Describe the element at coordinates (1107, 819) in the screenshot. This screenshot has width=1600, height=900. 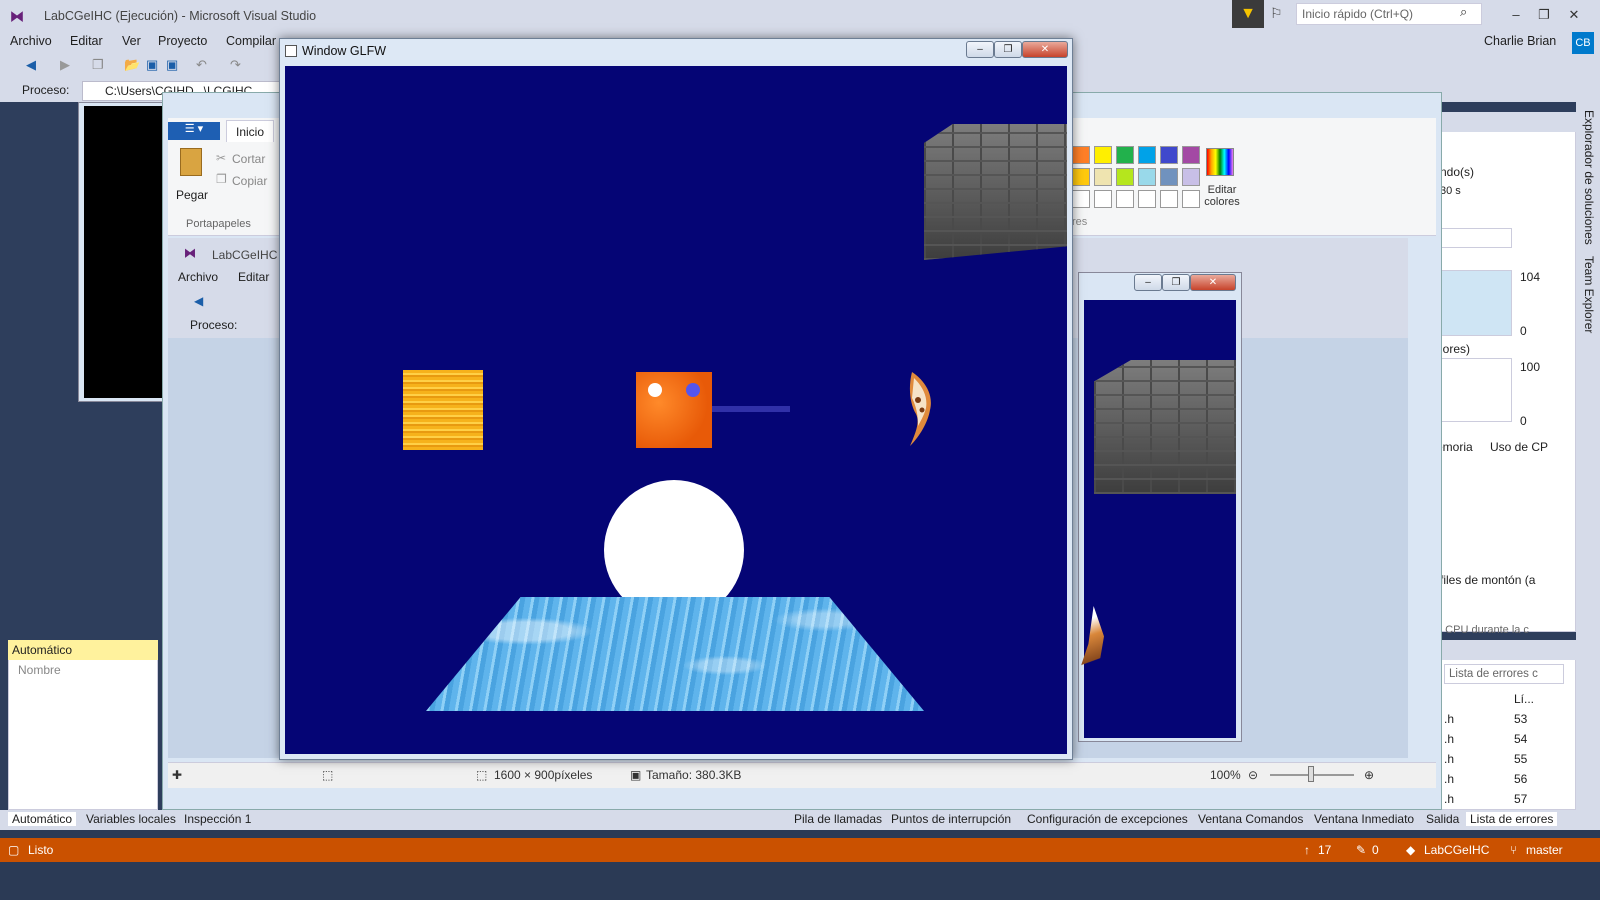
I see `tab-exception-settings: Configuración de excepciones` at that location.